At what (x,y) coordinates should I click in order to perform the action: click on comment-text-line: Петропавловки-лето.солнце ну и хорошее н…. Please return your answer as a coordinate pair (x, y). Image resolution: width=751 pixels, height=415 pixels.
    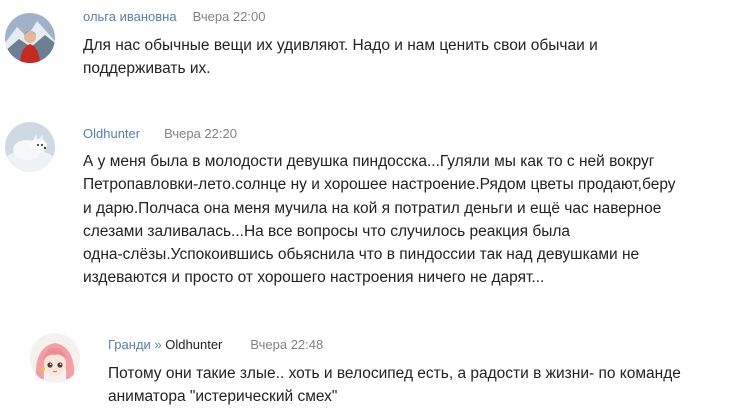
    Looking at the image, I should click on (379, 185).